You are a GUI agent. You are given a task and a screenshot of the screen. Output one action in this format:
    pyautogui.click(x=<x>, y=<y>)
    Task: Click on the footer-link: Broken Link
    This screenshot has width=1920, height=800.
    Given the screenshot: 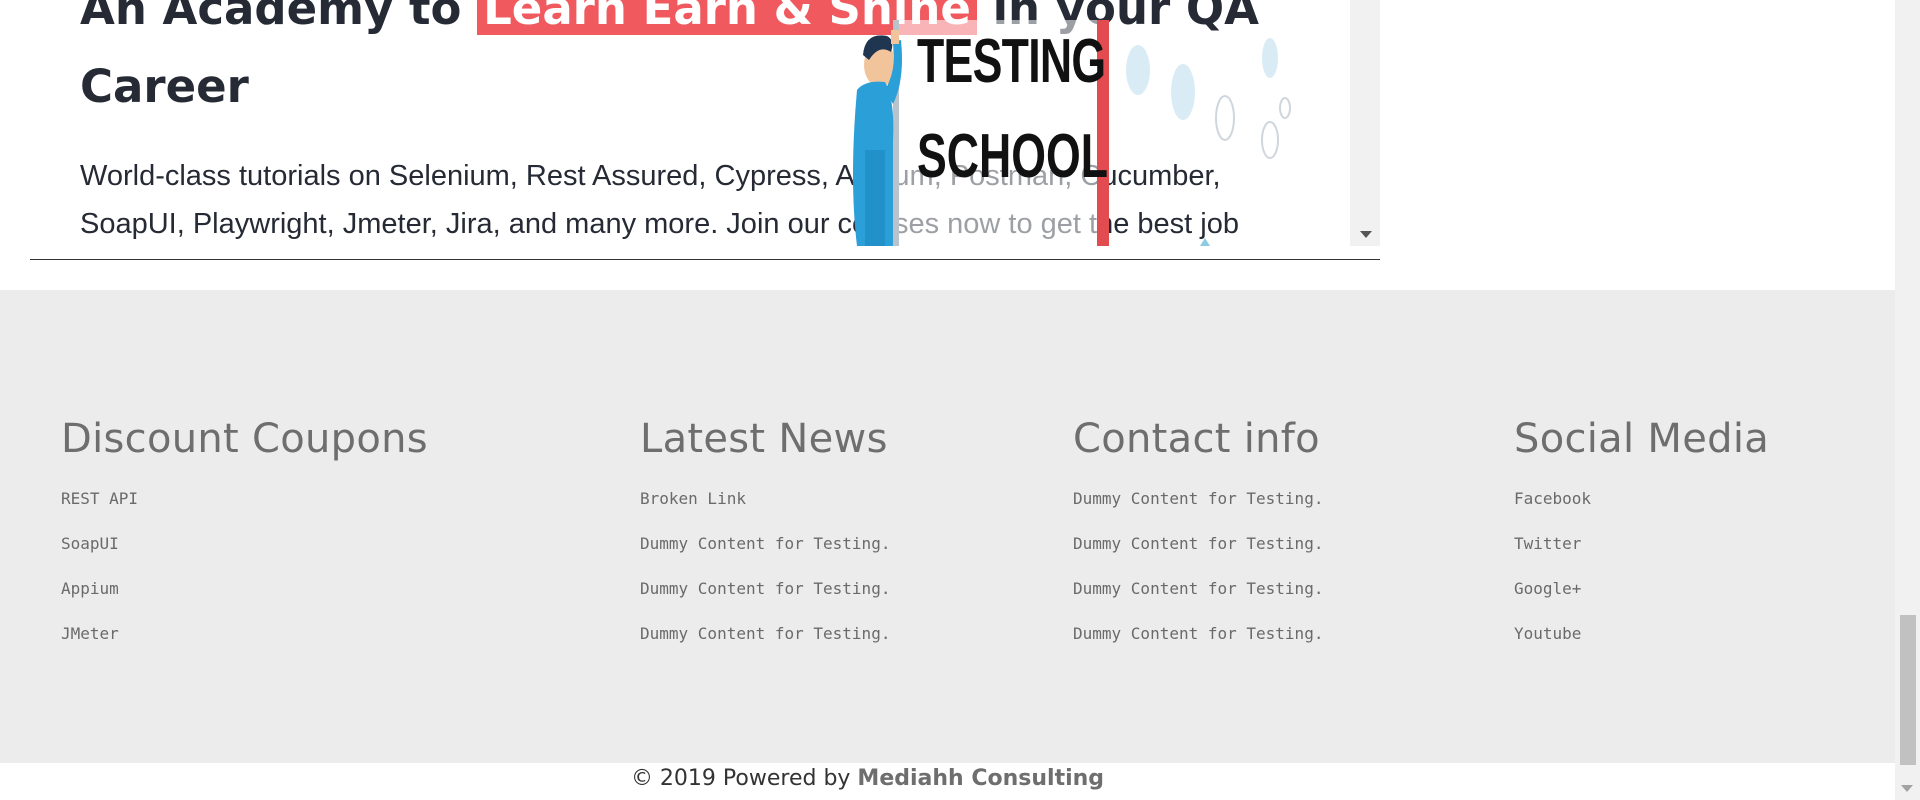 What is the action you would take?
    pyautogui.click(x=765, y=498)
    